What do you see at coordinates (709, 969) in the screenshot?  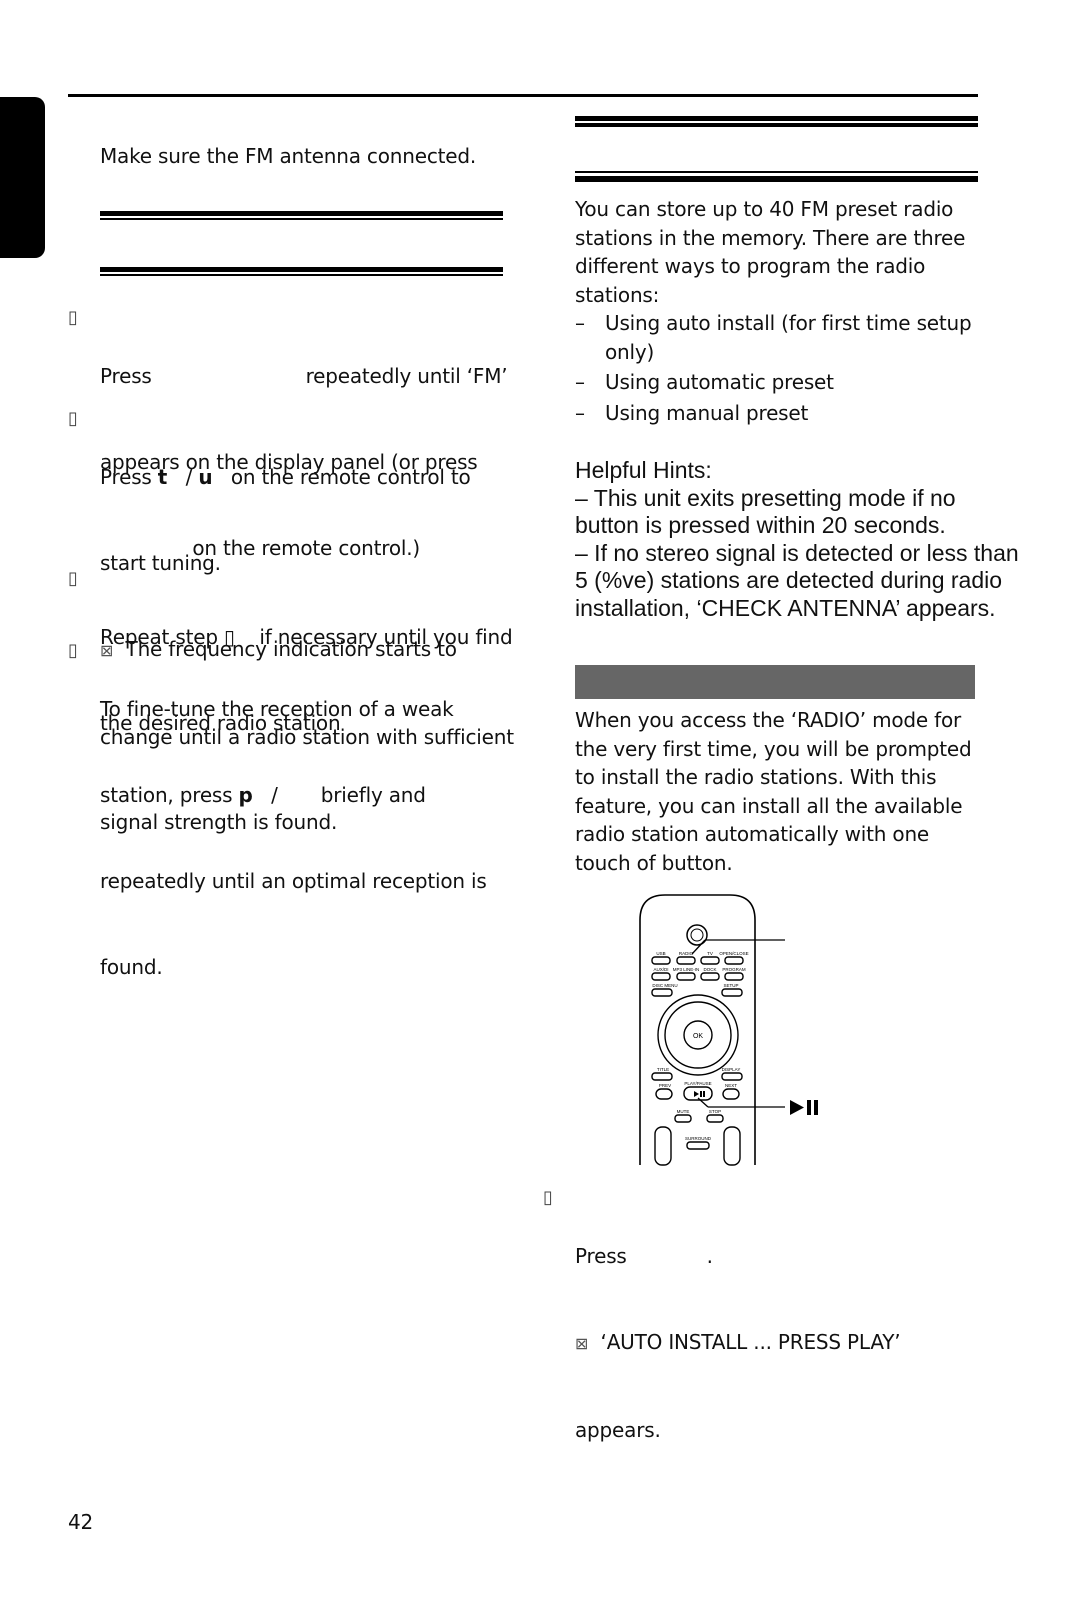 I see `svg-text: DOCK` at bounding box center [709, 969].